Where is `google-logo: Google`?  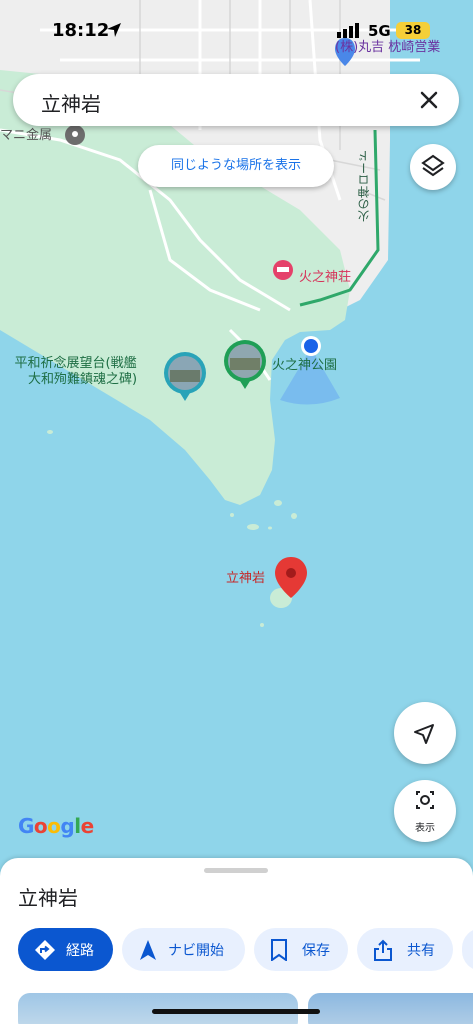 google-logo: Google is located at coordinates (56, 826).